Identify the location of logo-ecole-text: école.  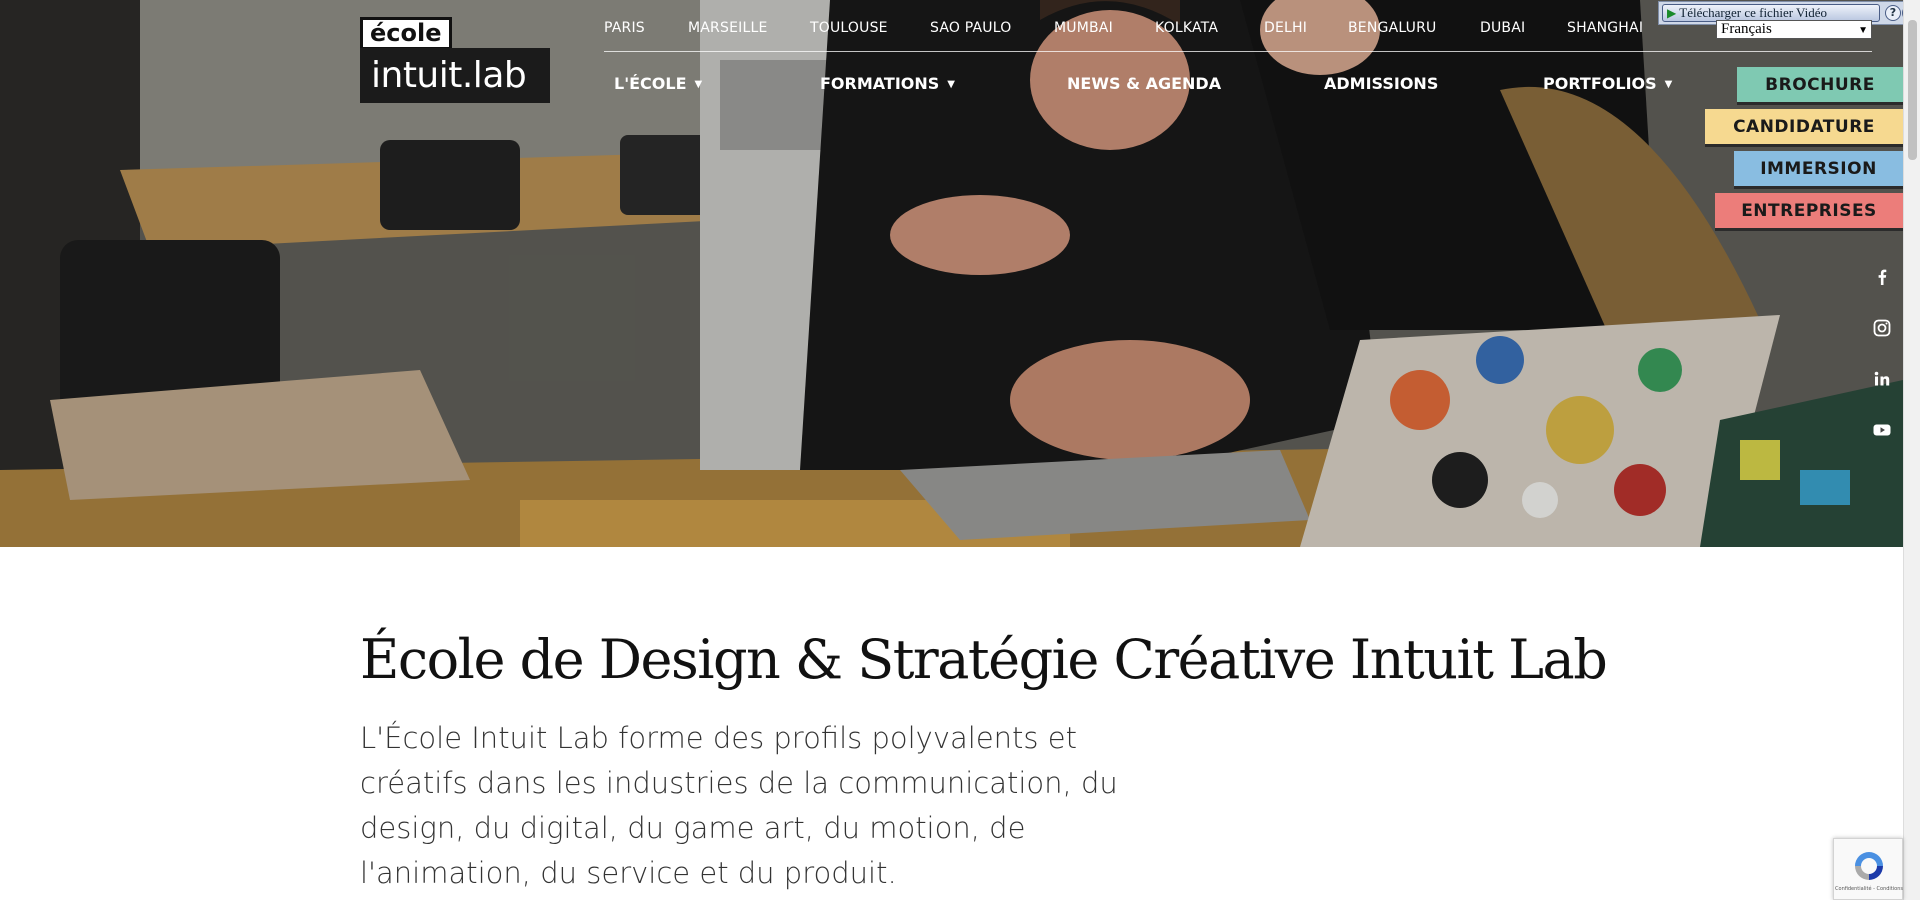
(406, 33).